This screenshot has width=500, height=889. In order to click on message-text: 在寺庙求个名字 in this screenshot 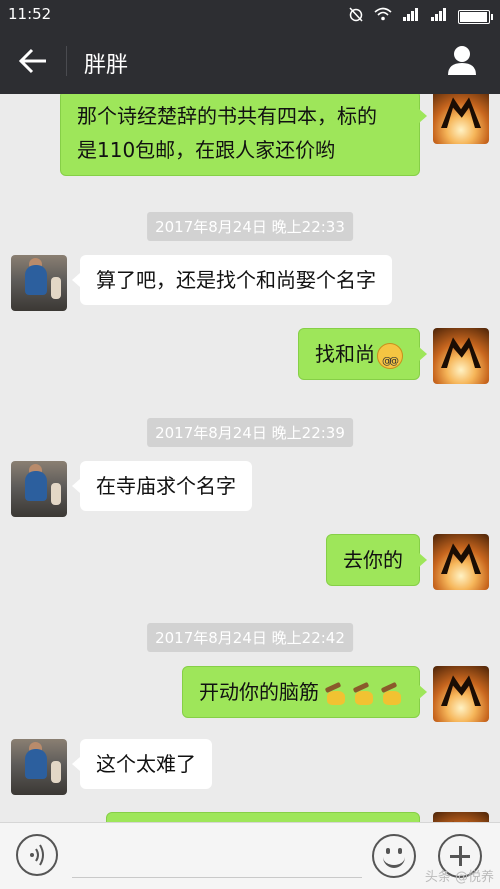, I will do `click(166, 486)`.